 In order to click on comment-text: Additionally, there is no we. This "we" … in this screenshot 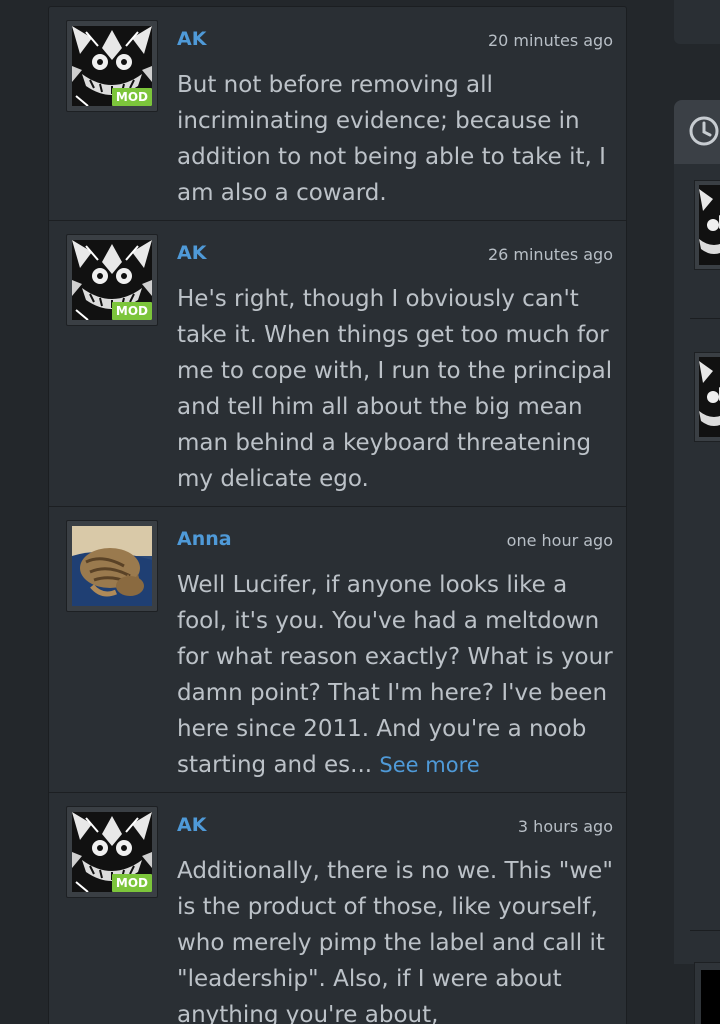, I will do `click(395, 941)`.